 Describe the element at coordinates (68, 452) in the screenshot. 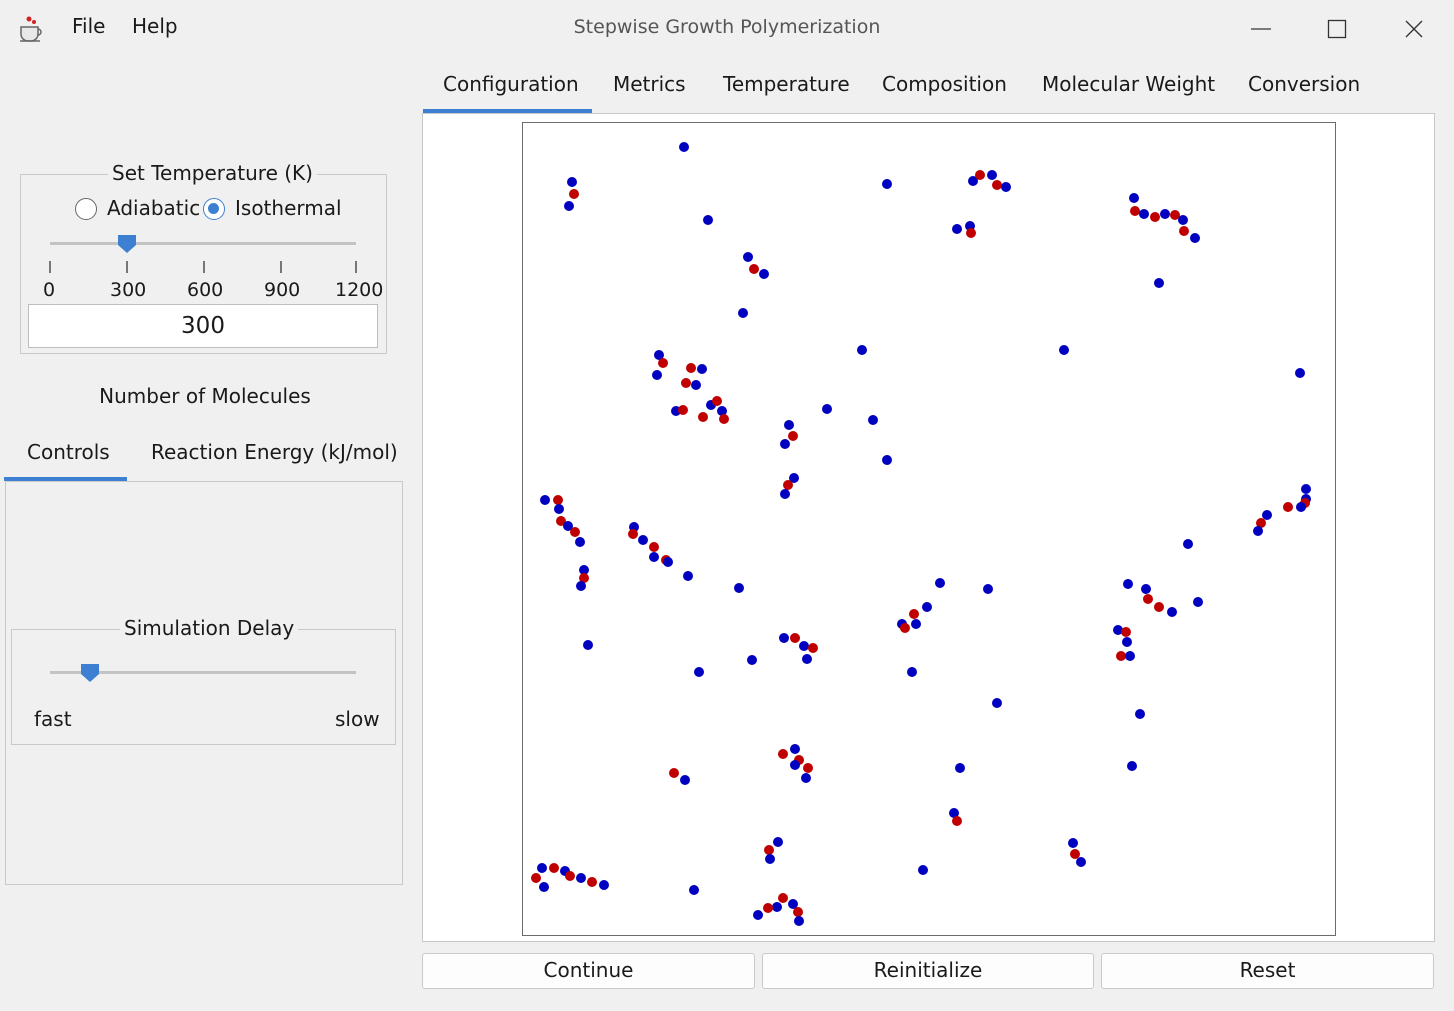

I see `tab-controls: Controls` at that location.